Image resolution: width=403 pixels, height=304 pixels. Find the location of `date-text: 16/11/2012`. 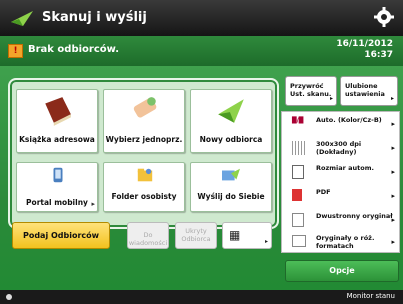

date-text: 16/11/2012 is located at coordinates (364, 44).